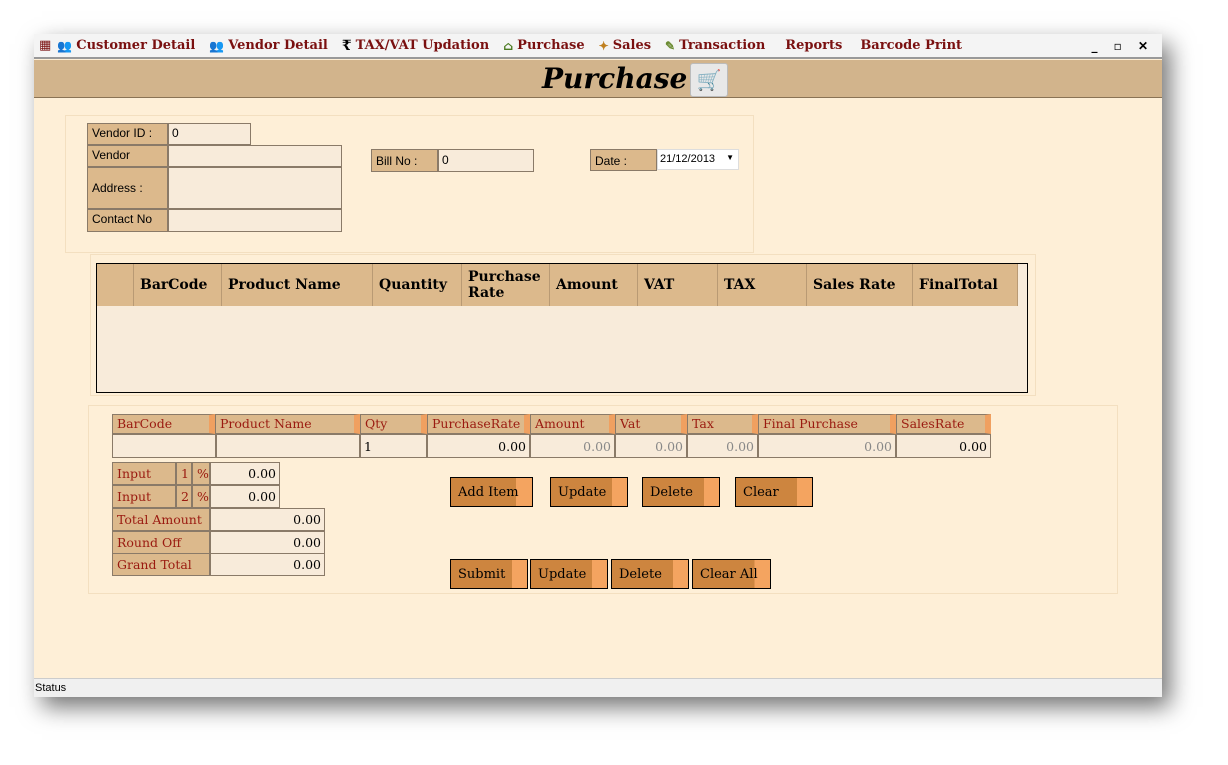  Describe the element at coordinates (681, 492) in the screenshot. I see `delete-item-button: Delete` at that location.